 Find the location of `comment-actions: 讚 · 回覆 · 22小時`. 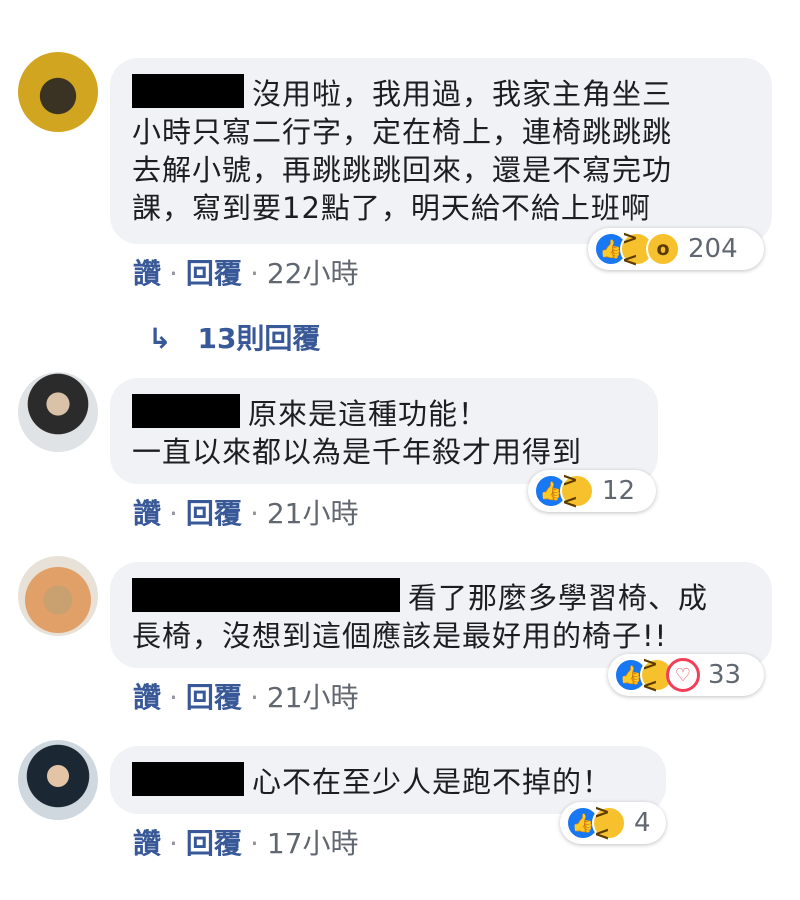

comment-actions: 讚 · 回覆 · 22小時 is located at coordinates (245, 272).